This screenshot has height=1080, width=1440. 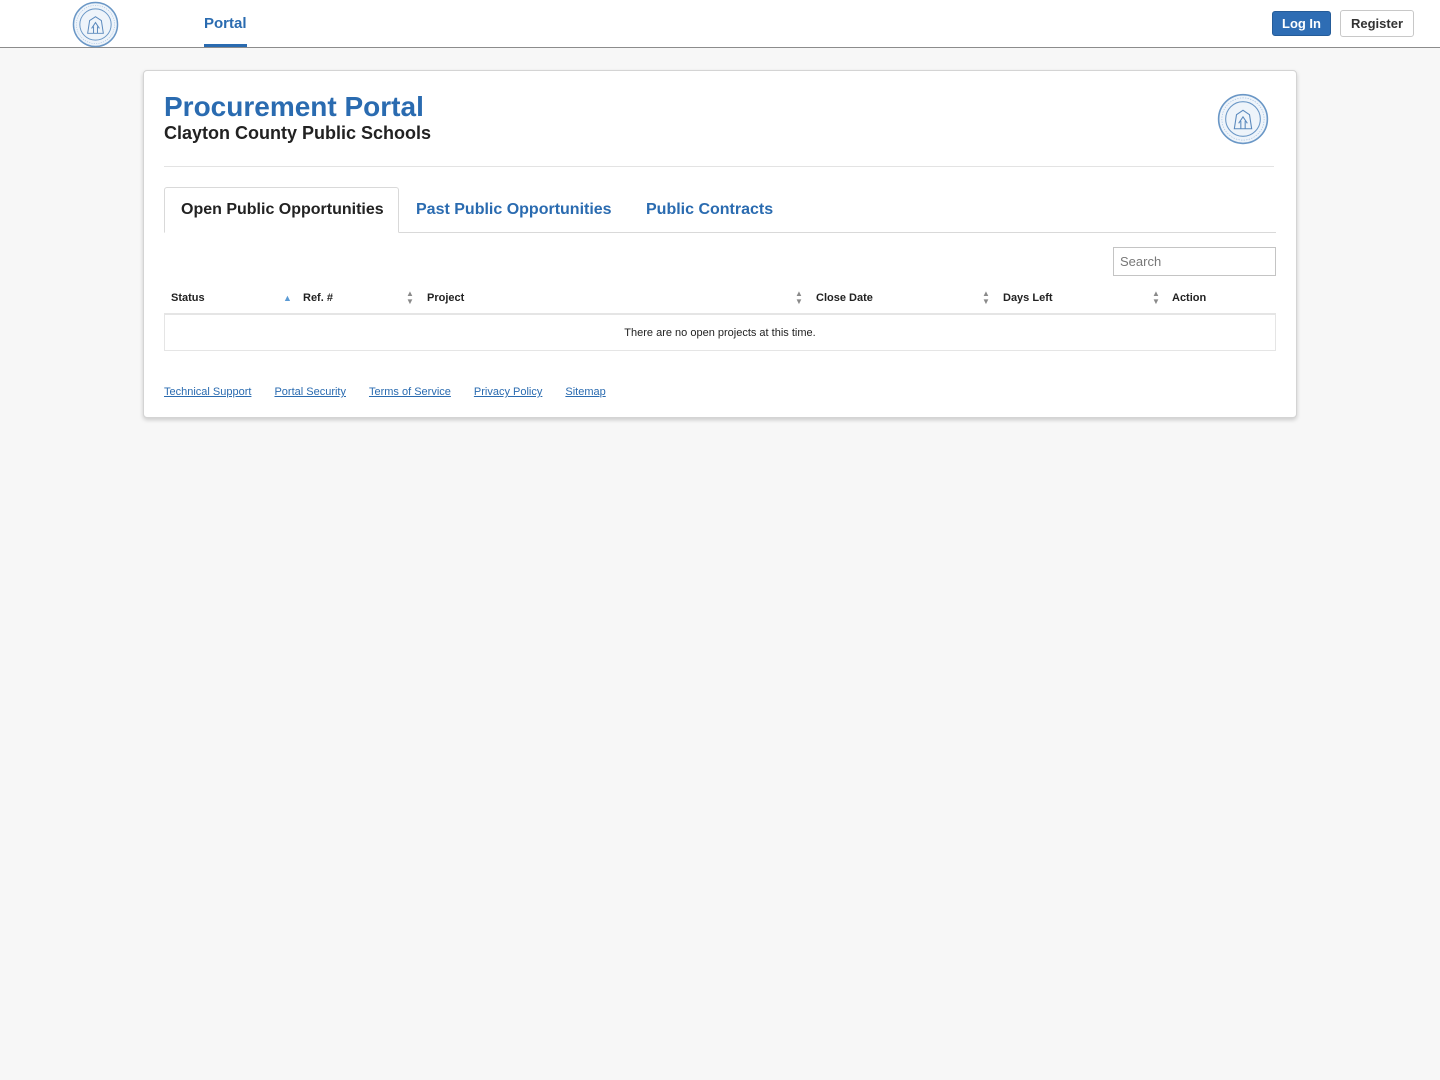 What do you see at coordinates (1377, 23) in the screenshot?
I see `register-button: Register` at bounding box center [1377, 23].